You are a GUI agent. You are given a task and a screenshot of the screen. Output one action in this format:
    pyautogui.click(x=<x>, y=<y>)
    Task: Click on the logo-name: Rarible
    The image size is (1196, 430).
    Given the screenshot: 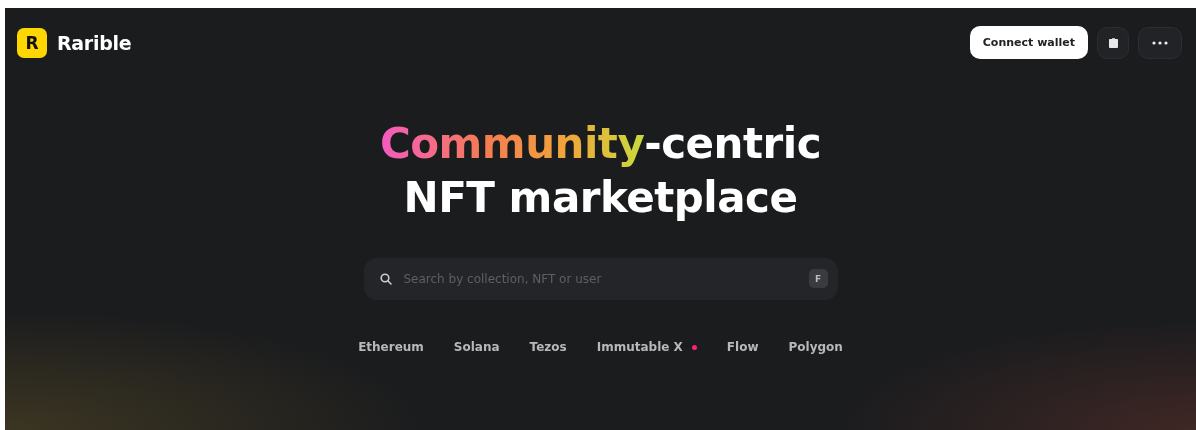 What is the action you would take?
    pyautogui.click(x=94, y=42)
    